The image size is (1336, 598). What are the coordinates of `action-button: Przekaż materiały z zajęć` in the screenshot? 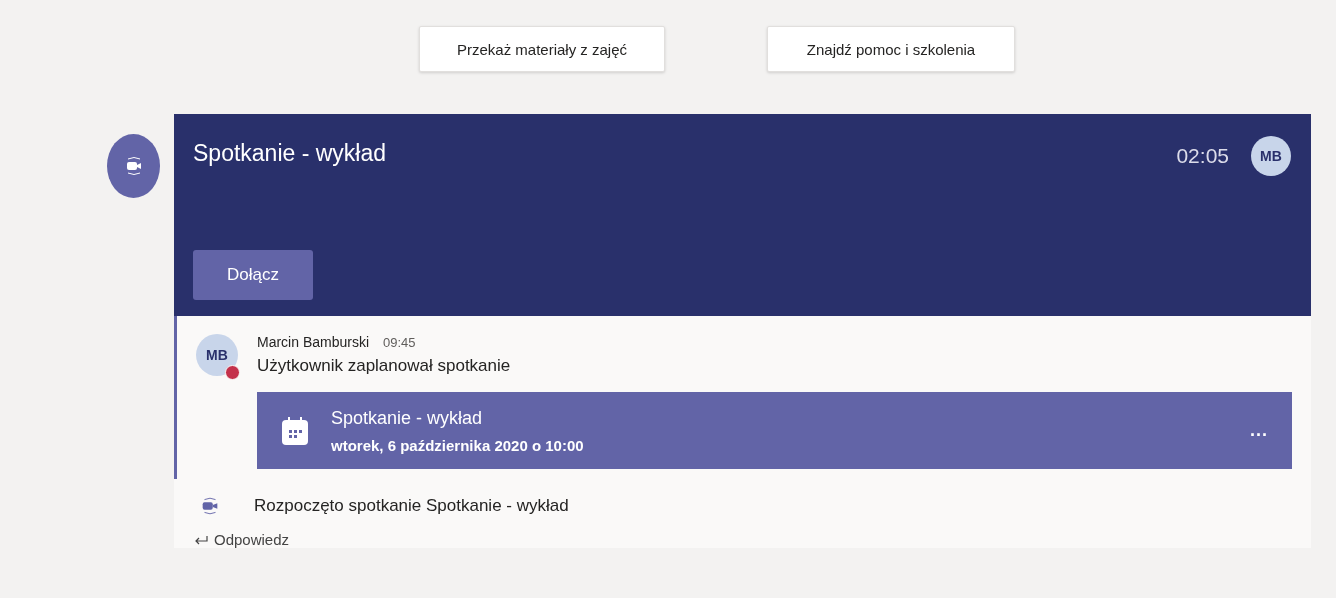 It's located at (542, 49).